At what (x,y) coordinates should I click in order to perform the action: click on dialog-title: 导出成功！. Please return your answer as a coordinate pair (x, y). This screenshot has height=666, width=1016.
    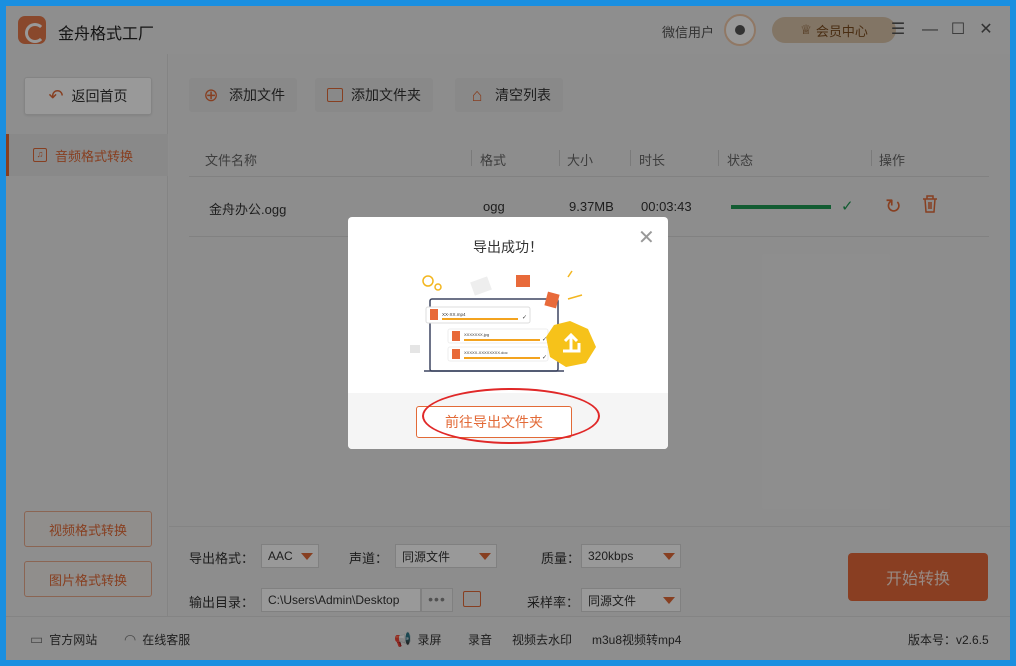
    Looking at the image, I should click on (508, 247).